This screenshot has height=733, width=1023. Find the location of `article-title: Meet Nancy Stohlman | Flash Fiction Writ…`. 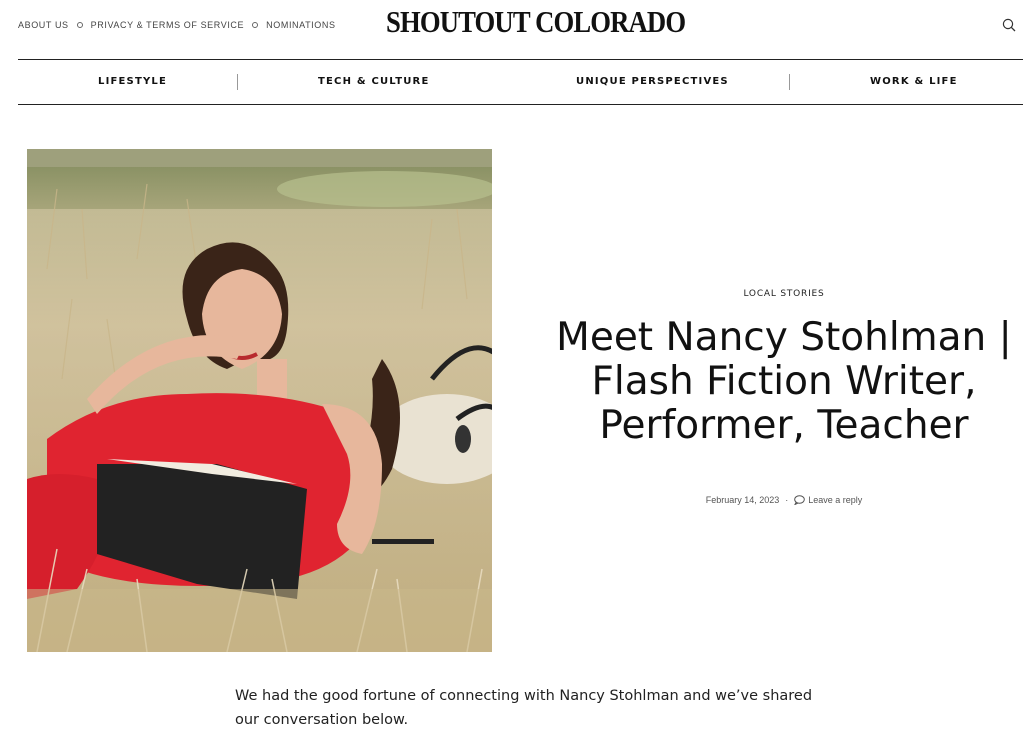

article-title: Meet Nancy Stohlman | Flash Fiction Writ… is located at coordinates (784, 381).